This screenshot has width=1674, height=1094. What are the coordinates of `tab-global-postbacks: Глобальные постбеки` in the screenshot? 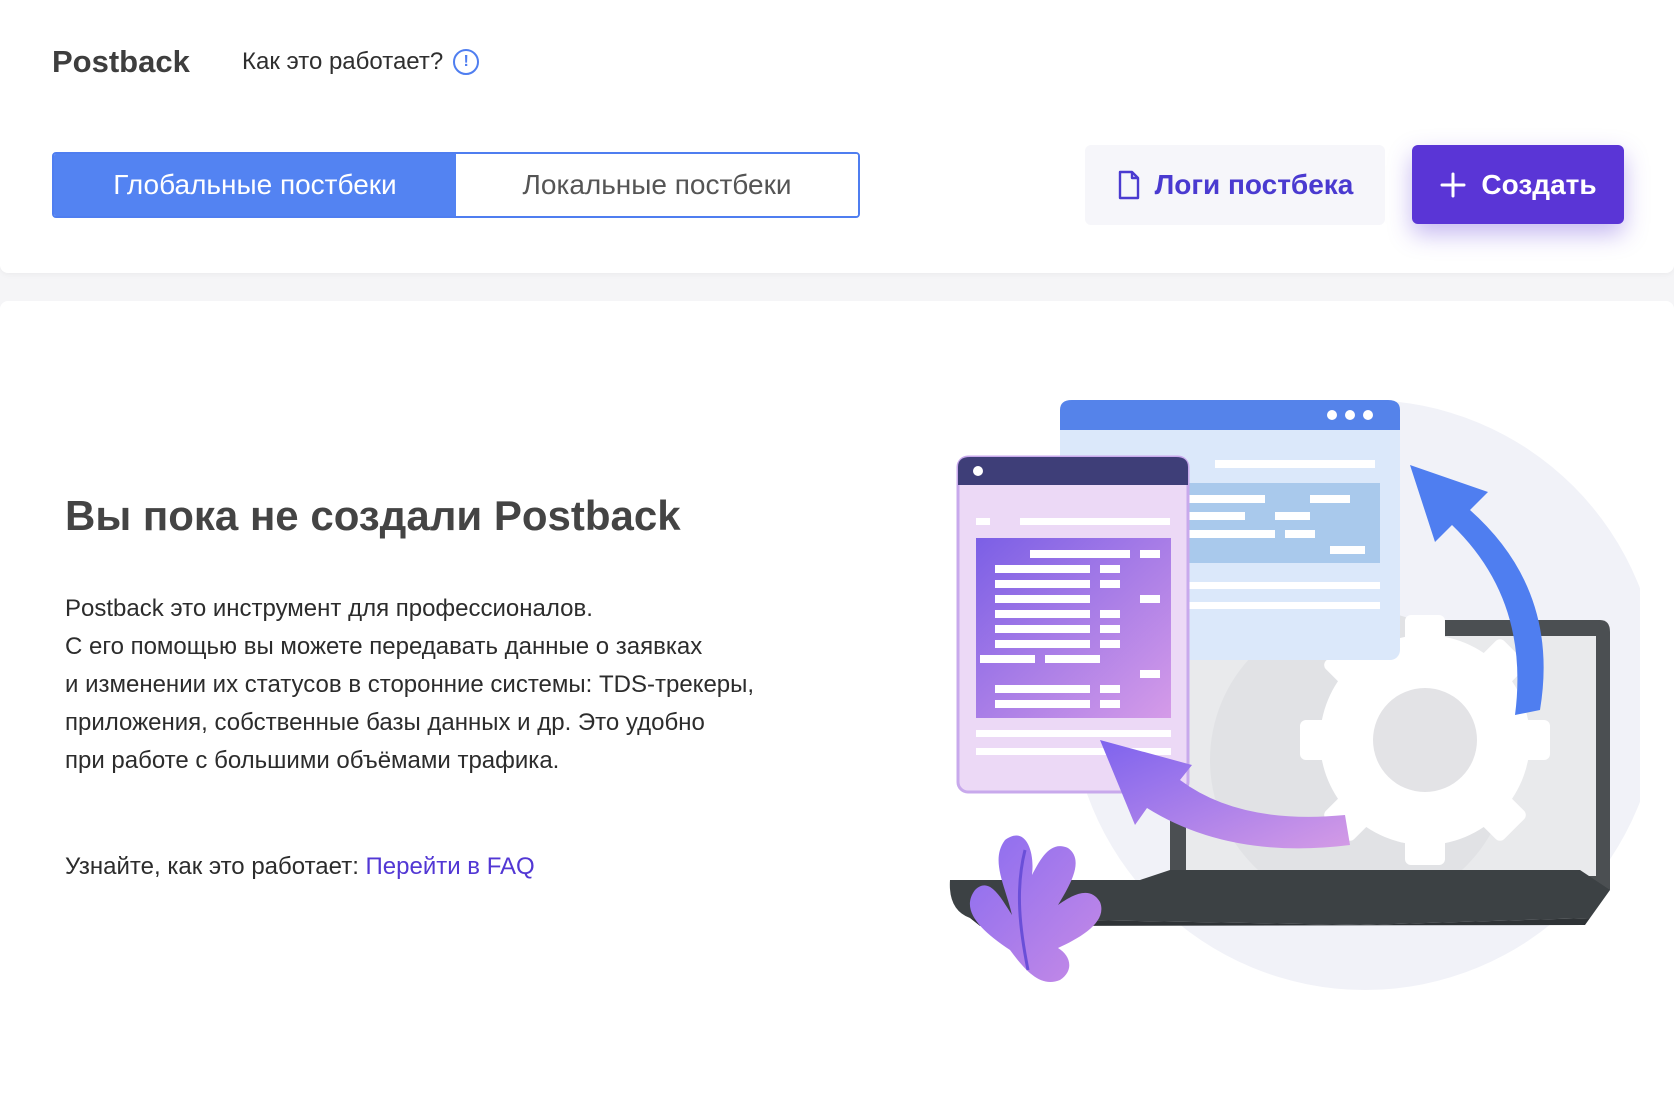 It's located at (255, 185).